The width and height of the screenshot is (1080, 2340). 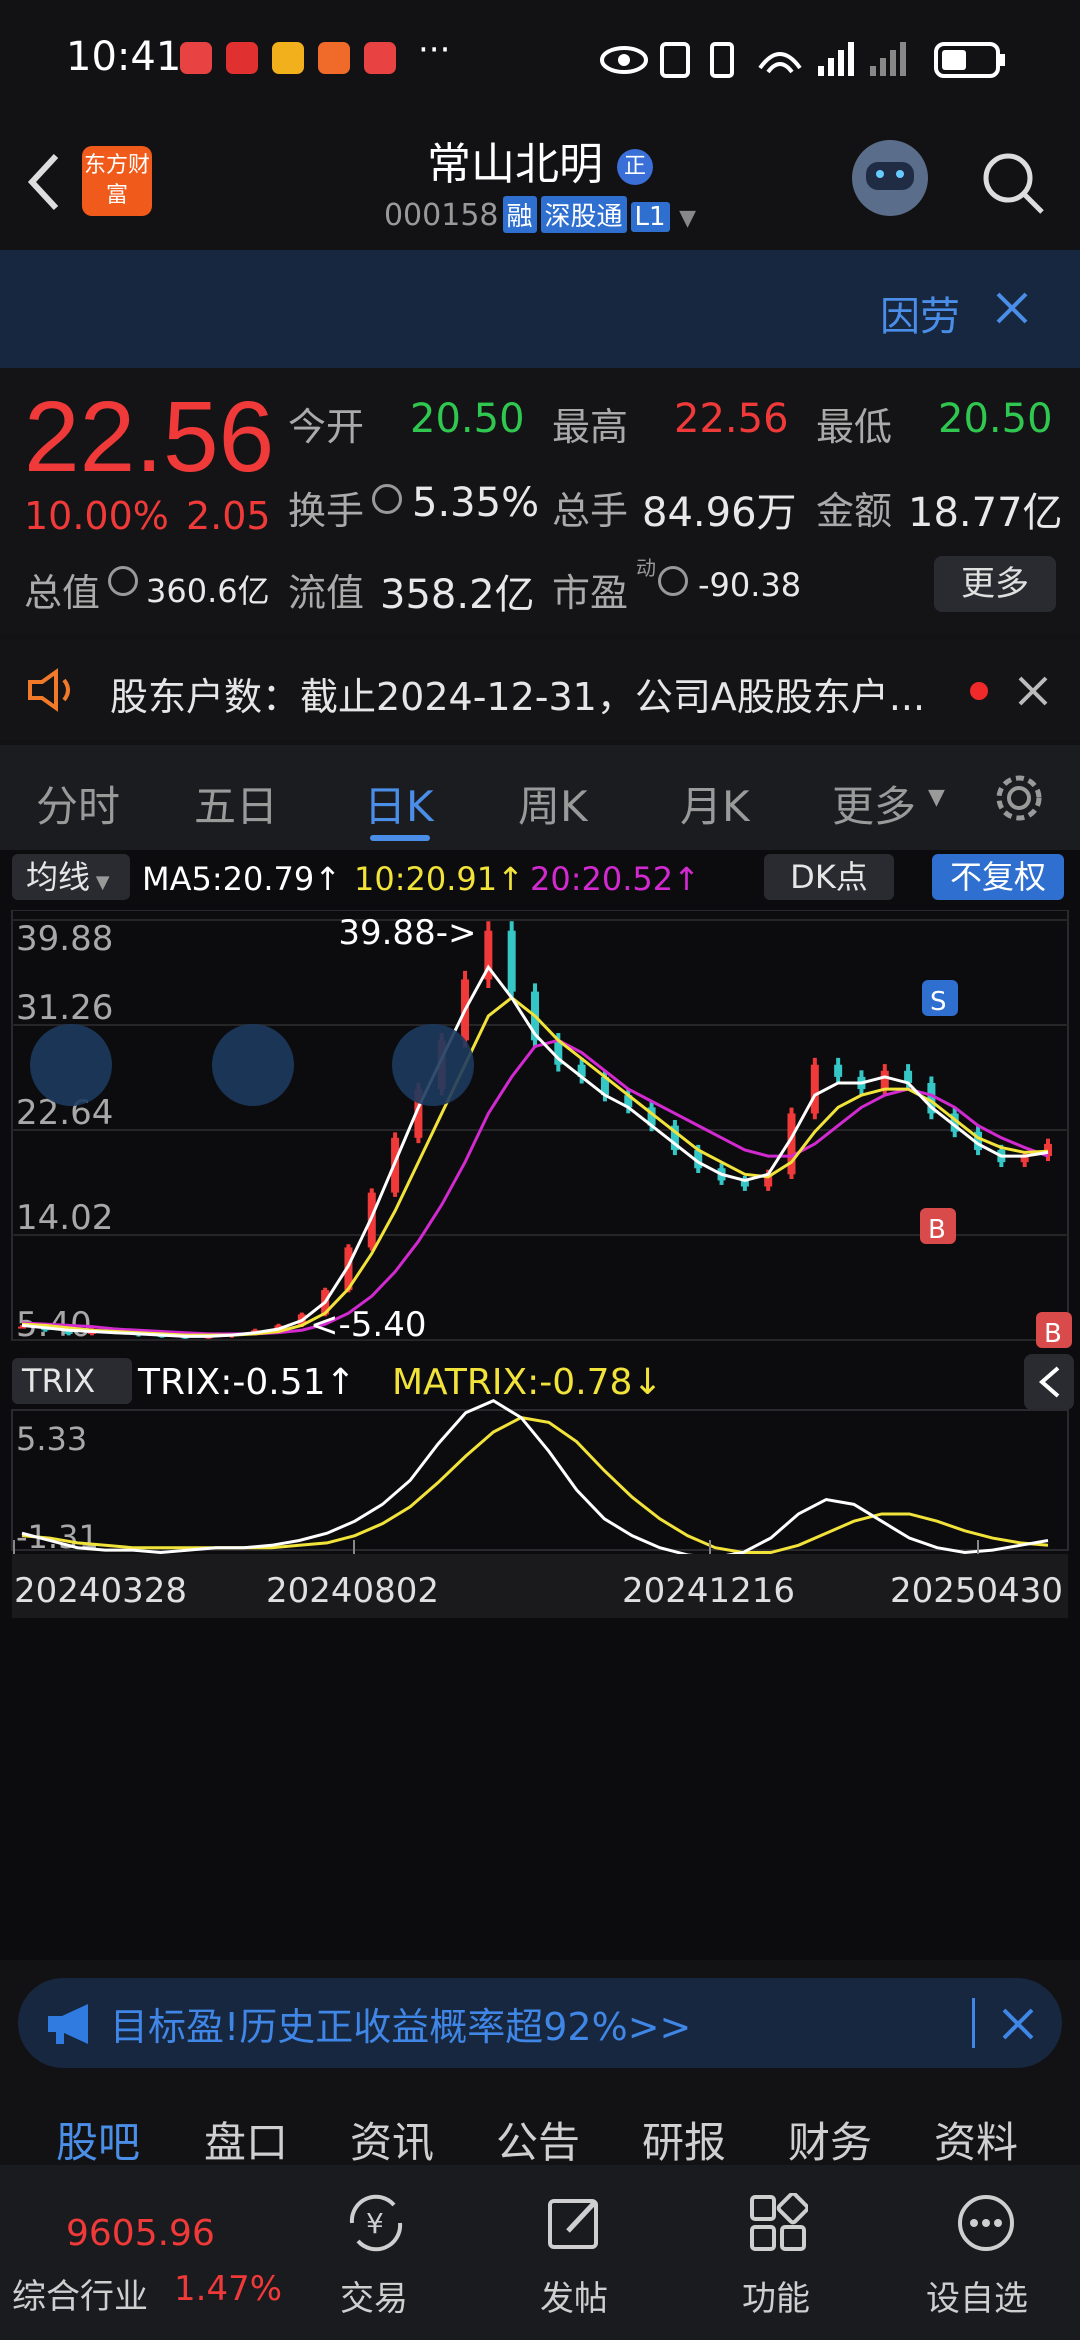 What do you see at coordinates (540, 60) in the screenshot?
I see `status-bar: 10:41 ···` at bounding box center [540, 60].